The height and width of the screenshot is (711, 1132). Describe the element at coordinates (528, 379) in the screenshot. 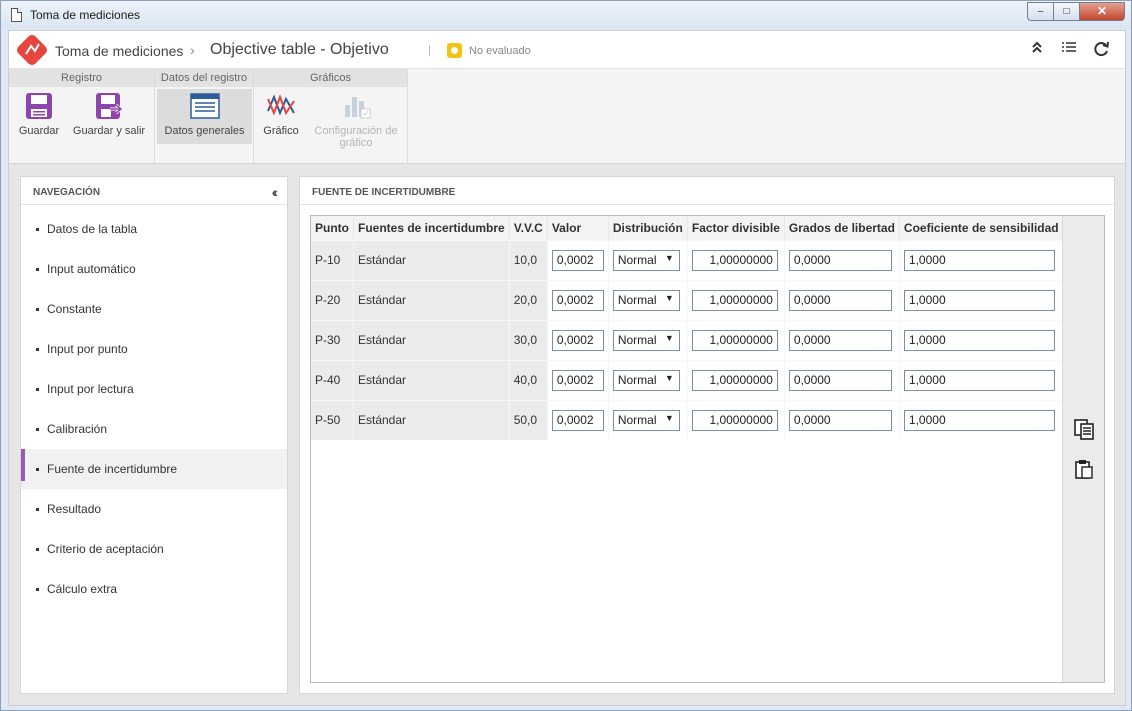

I see `cell-vvc: 40,0` at that location.